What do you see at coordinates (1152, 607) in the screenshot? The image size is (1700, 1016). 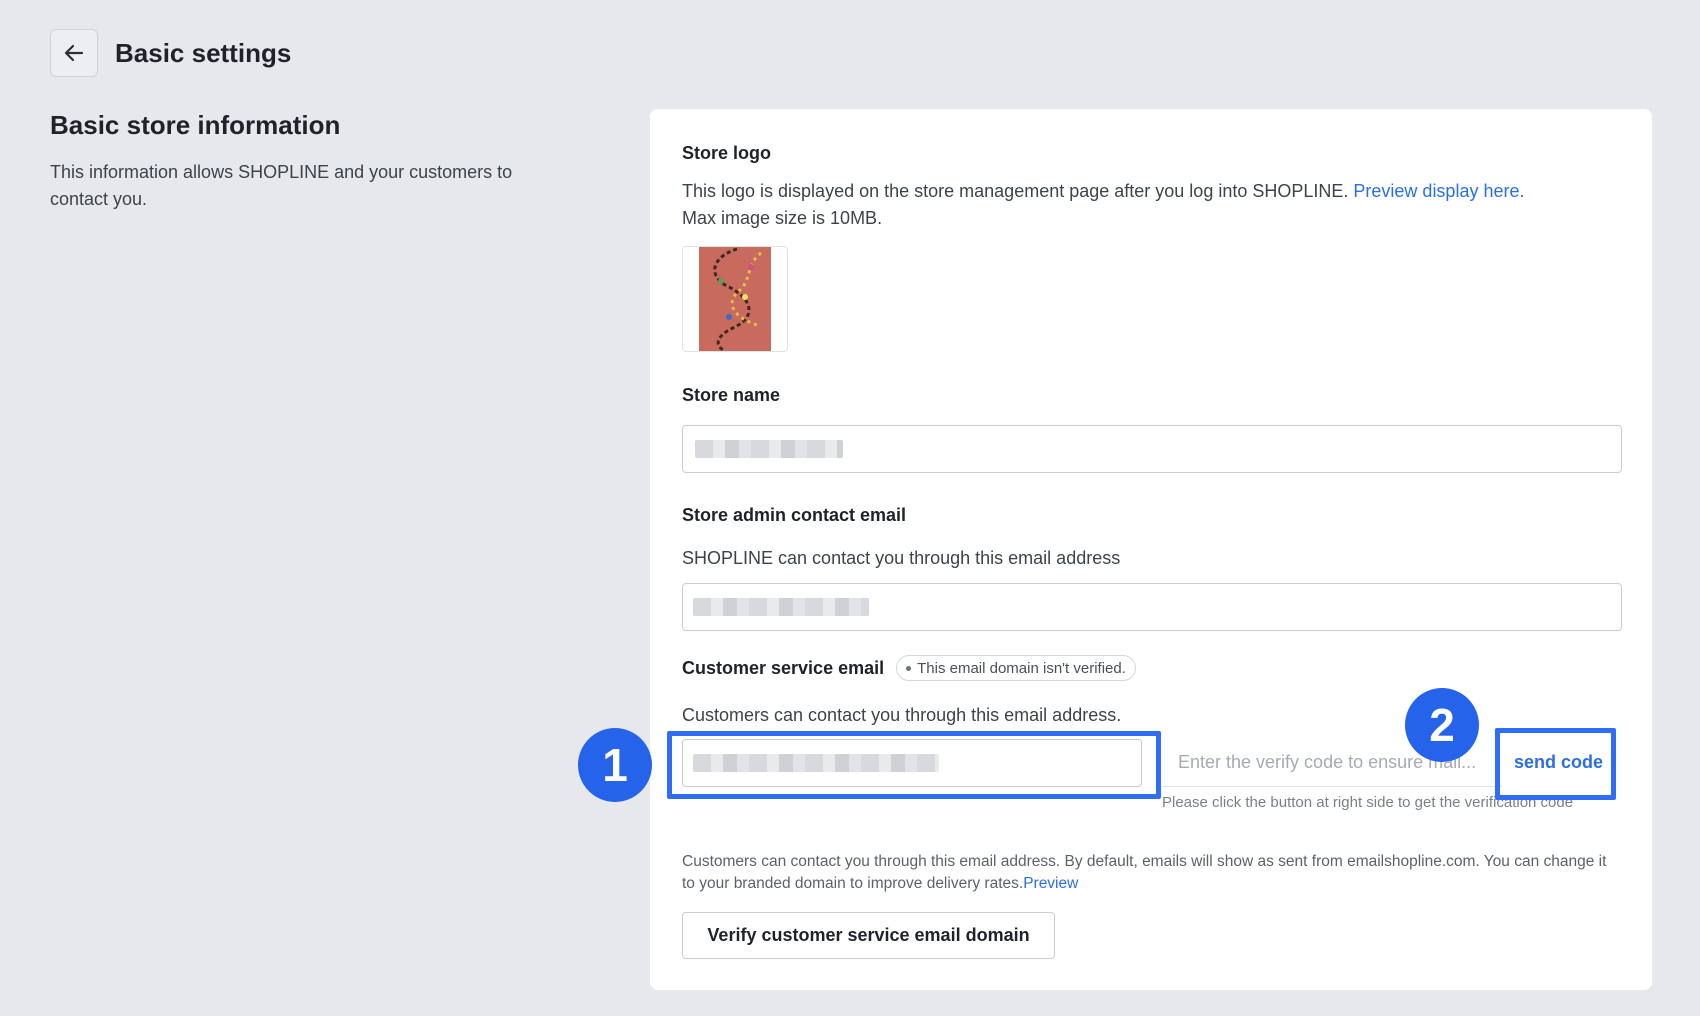 I see `admin-email-input` at bounding box center [1152, 607].